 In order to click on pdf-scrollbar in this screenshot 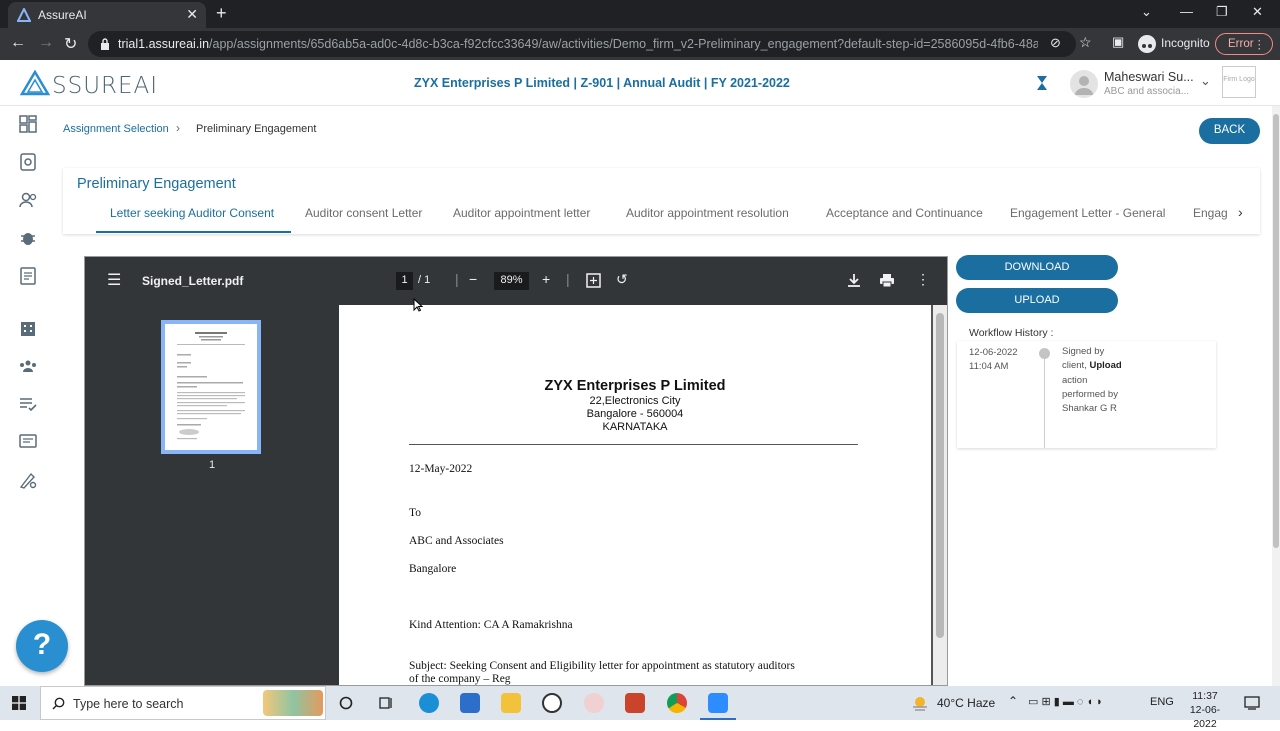, I will do `click(940, 495)`.